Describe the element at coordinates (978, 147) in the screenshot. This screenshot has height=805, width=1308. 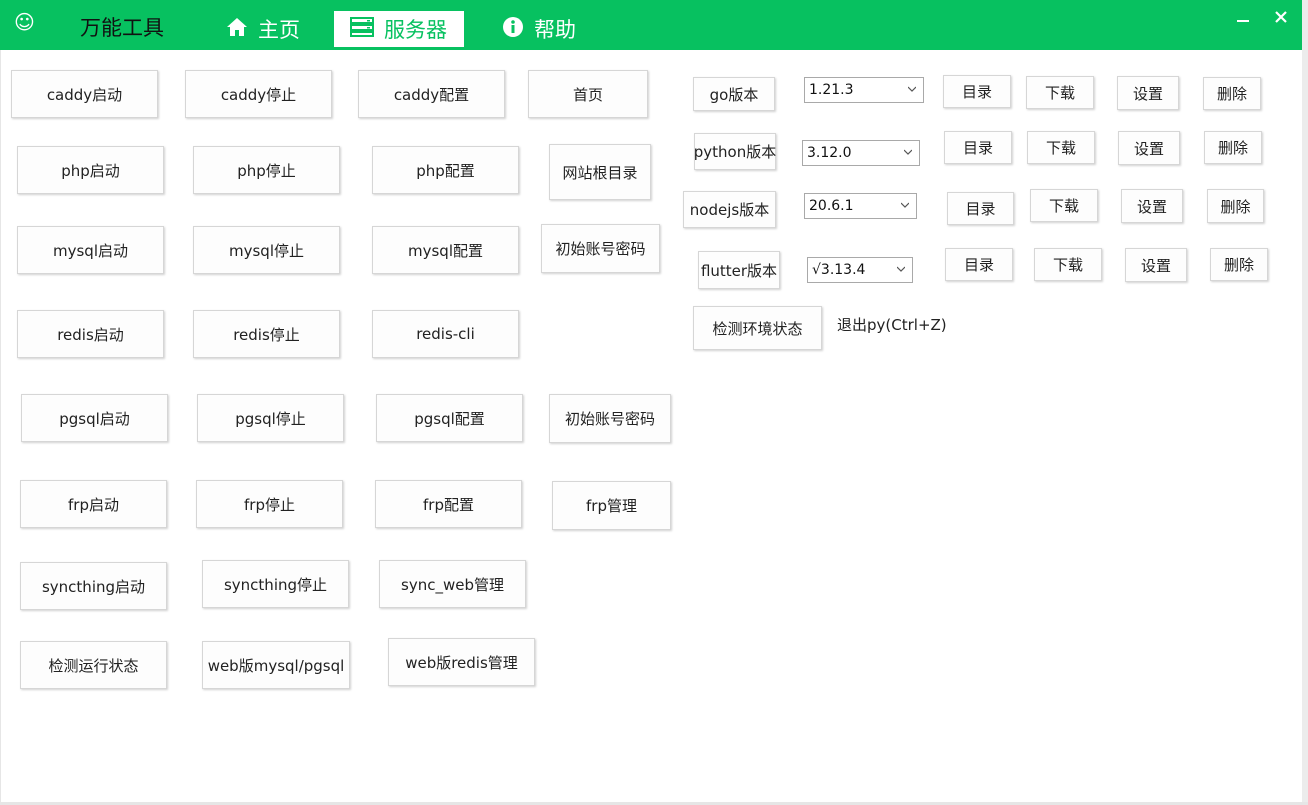
I see `python-directory-button: 目录` at that location.